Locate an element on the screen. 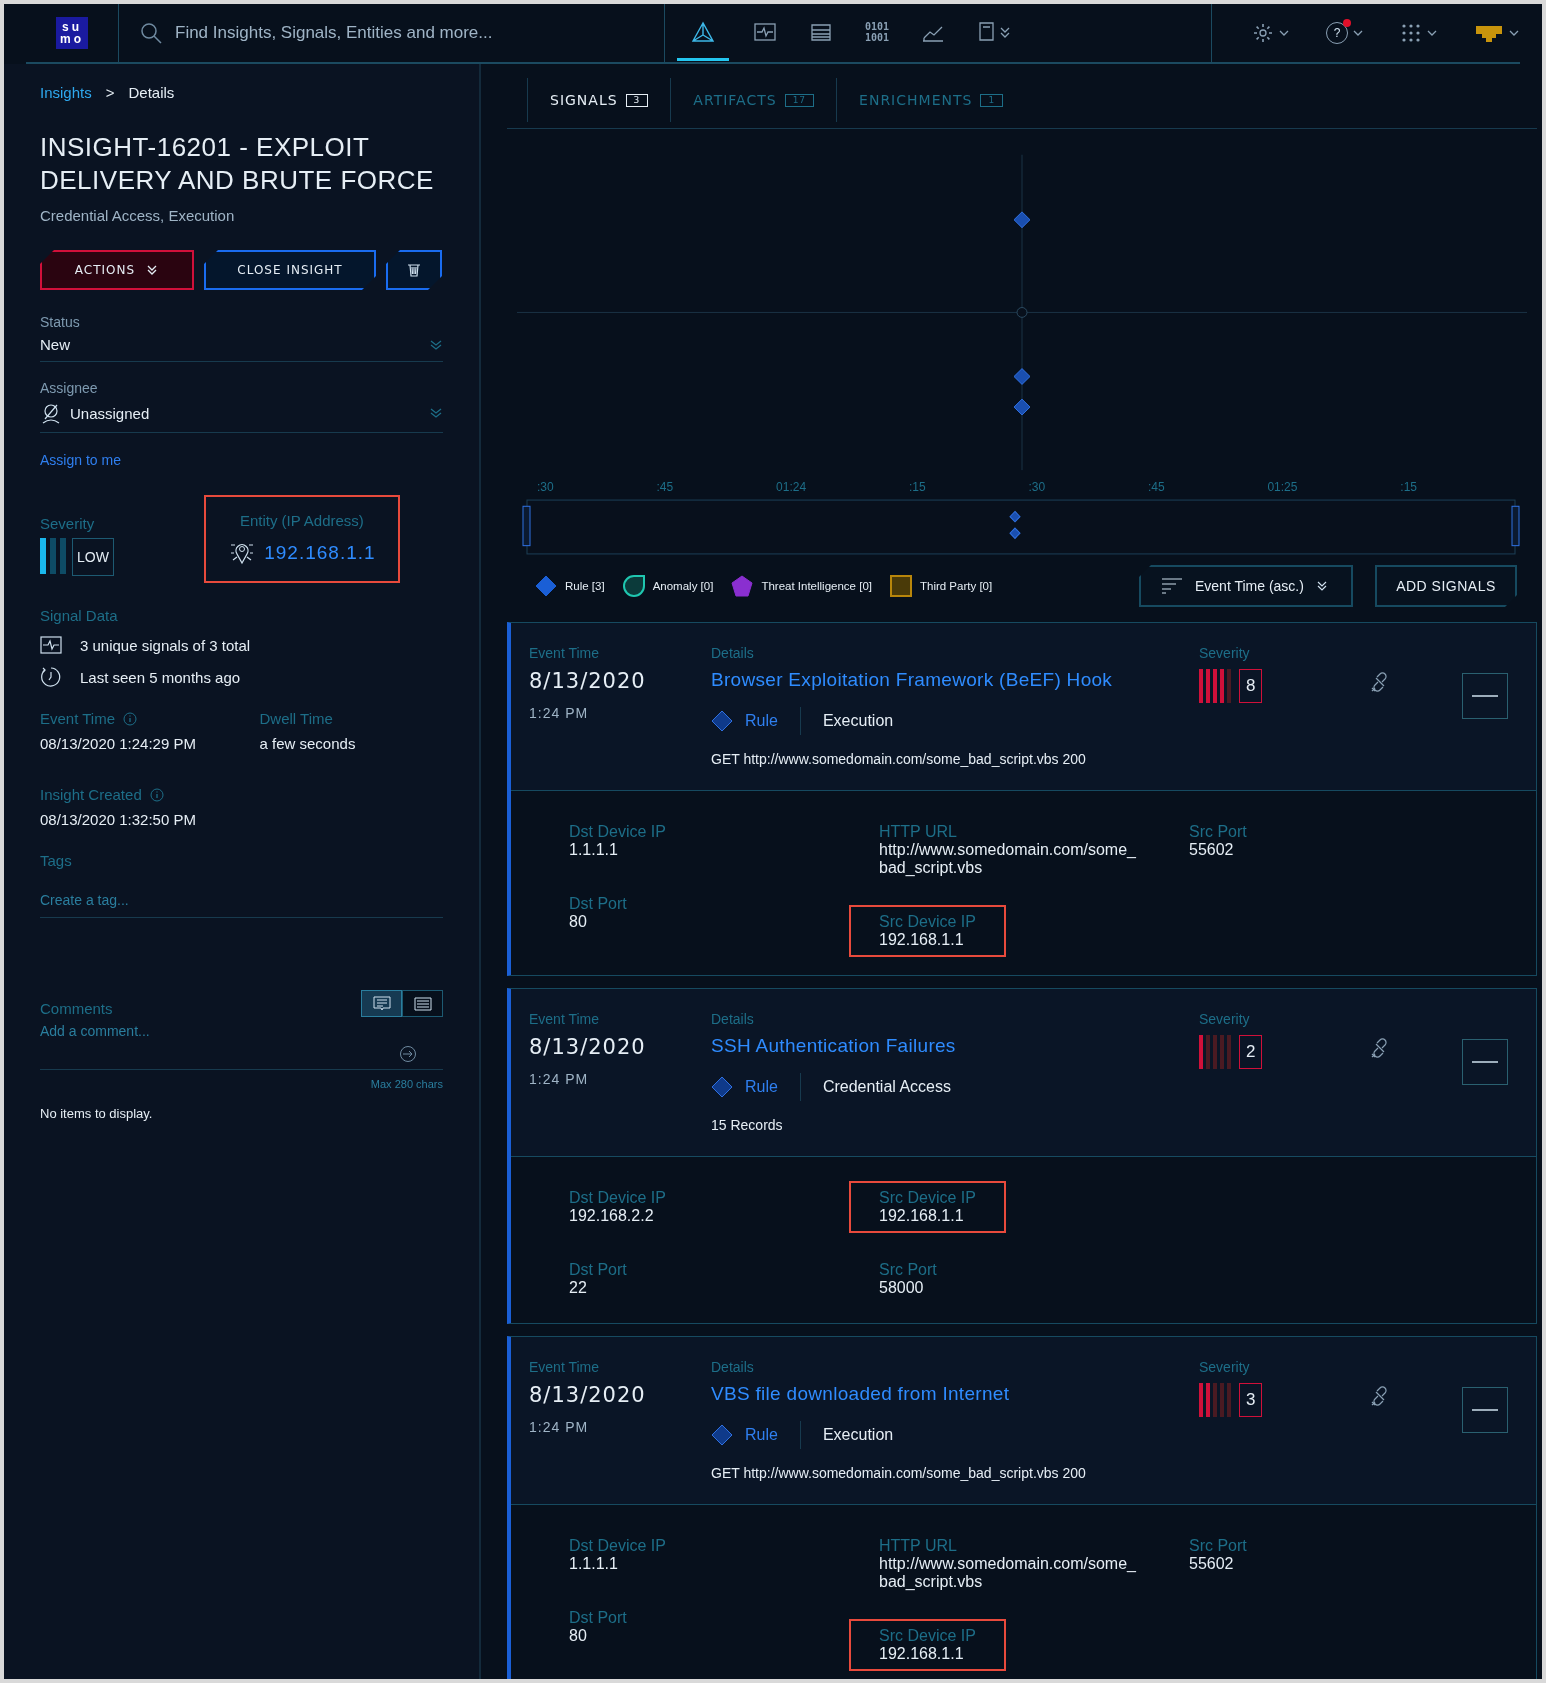 The width and height of the screenshot is (1546, 1683). apps-grid-icon is located at coordinates (1411, 33).